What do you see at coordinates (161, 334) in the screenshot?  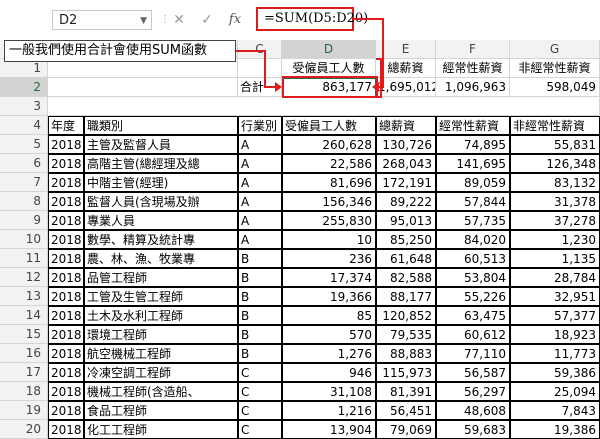 I see `cell-job-category: 環境工程師` at bounding box center [161, 334].